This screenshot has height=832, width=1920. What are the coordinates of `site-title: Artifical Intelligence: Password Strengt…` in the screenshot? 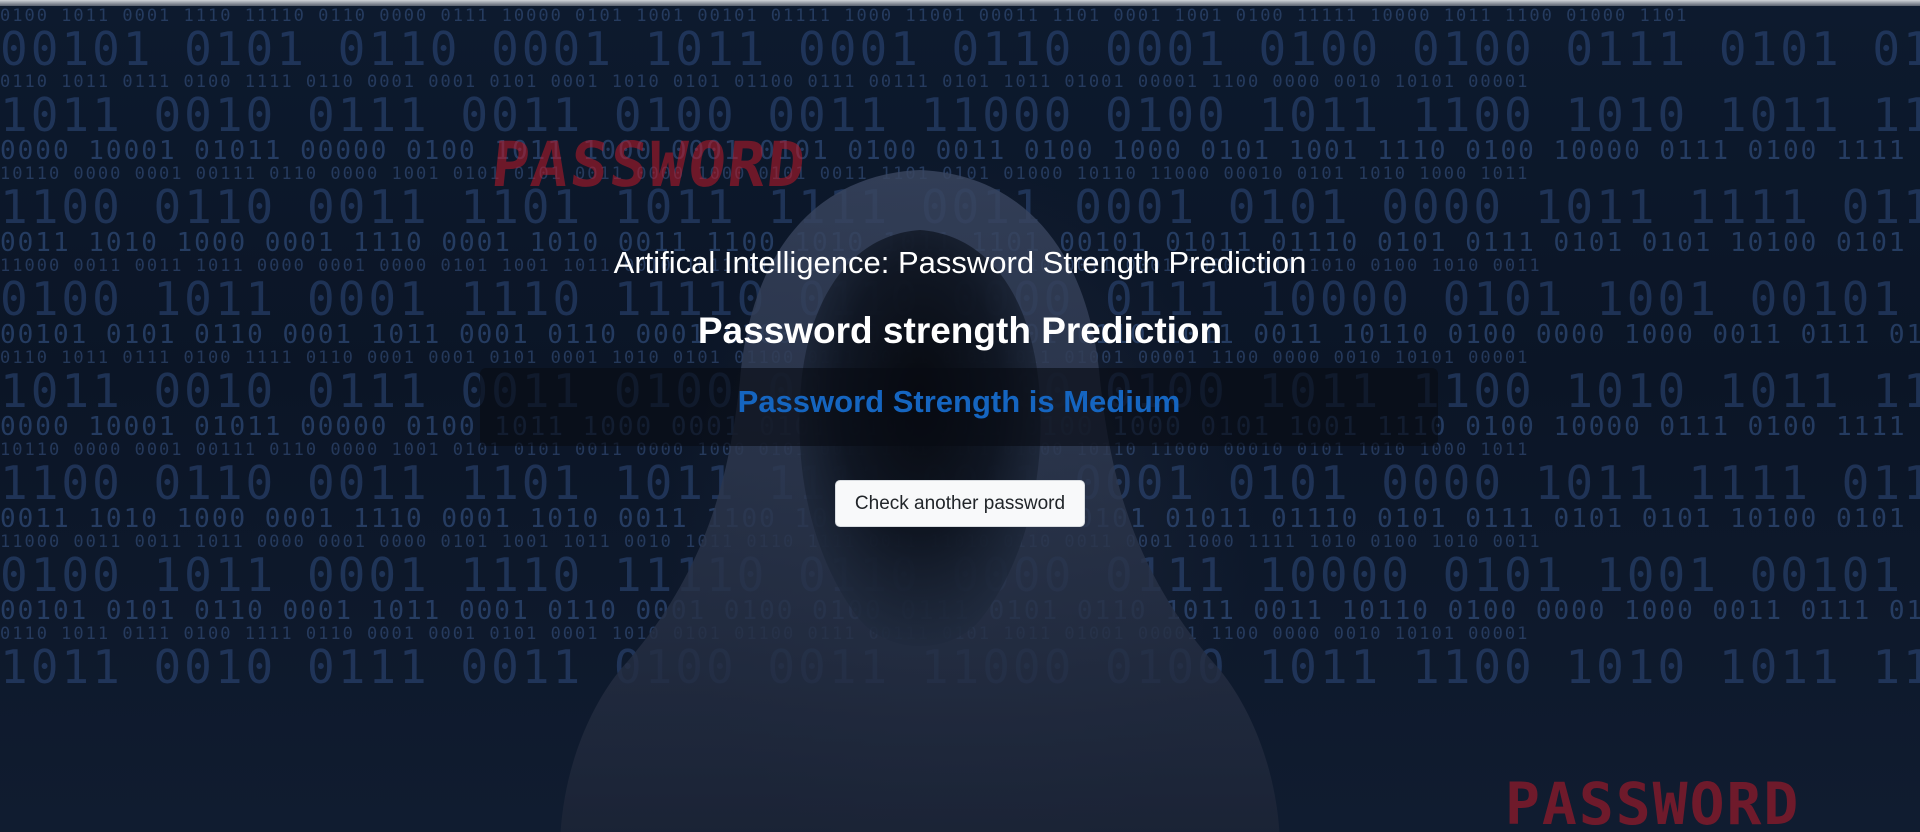 It's located at (960, 262).